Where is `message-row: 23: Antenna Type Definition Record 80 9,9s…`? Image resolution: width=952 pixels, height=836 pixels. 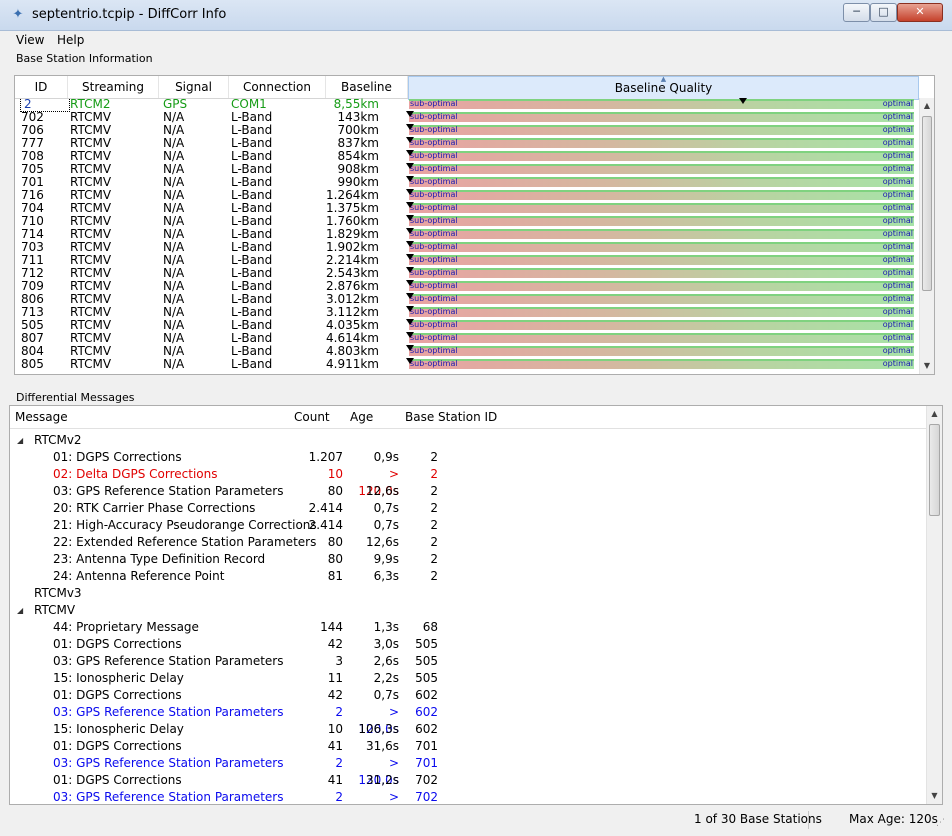 message-row: 23: Antenna Type Definition Record 80 9,9s… is located at coordinates (468, 559).